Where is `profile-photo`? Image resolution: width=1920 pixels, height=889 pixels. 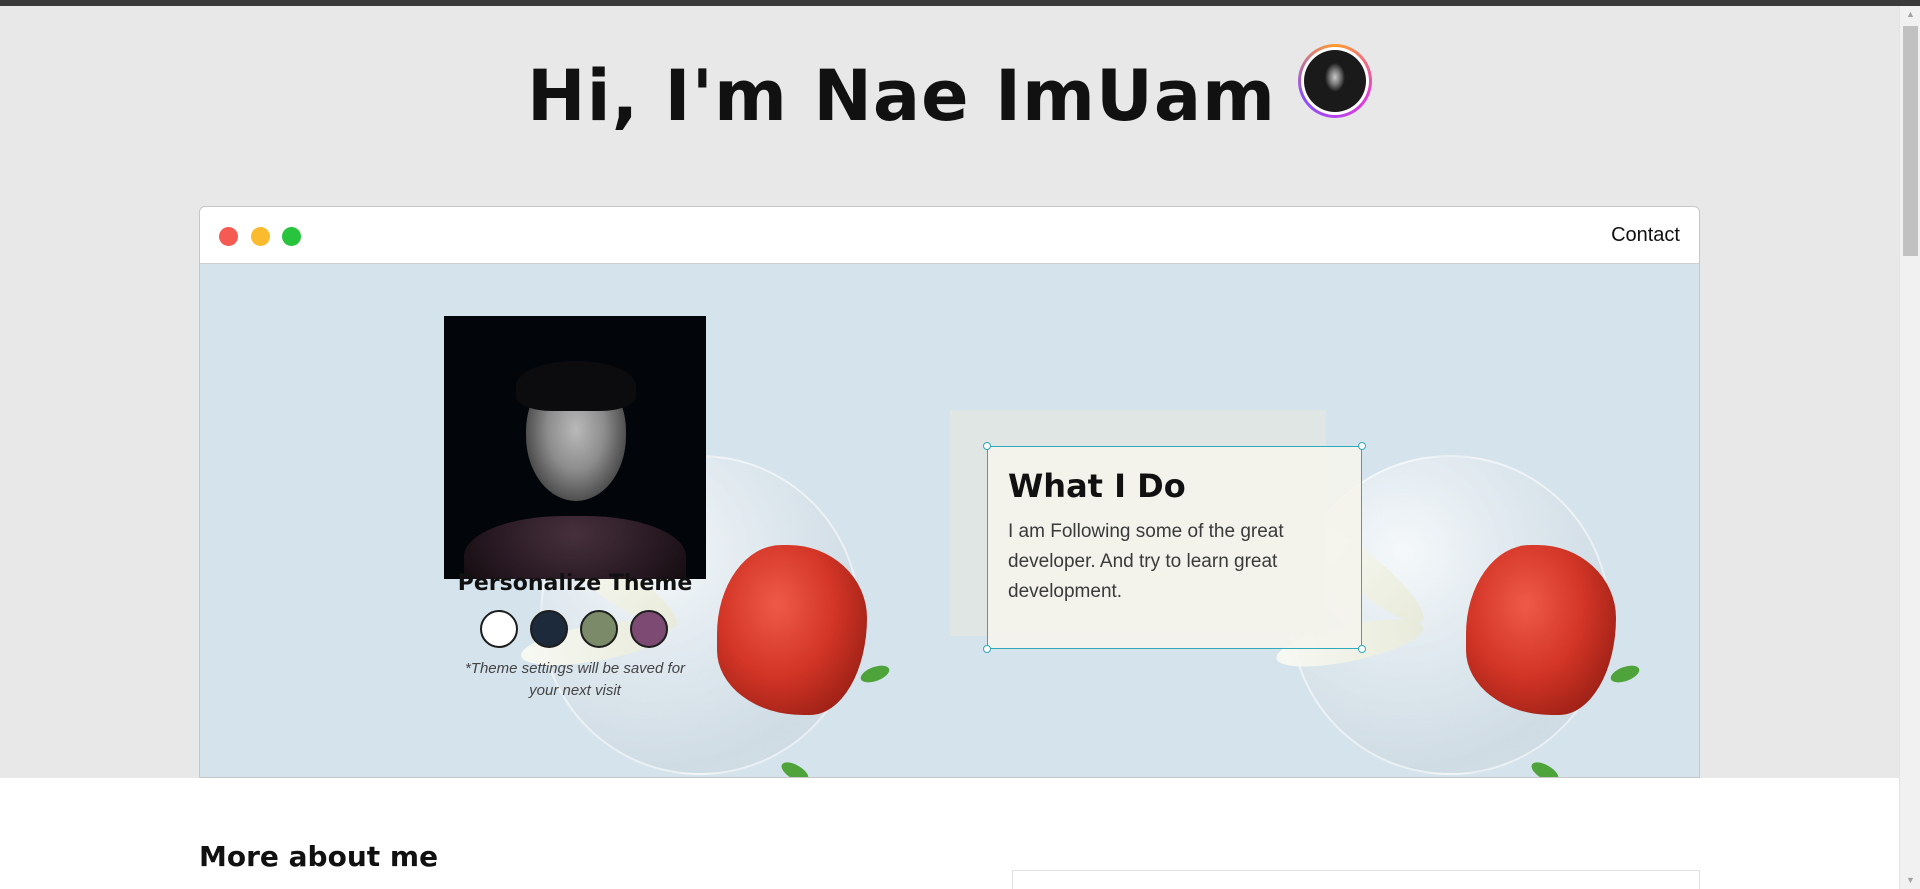 profile-photo is located at coordinates (575, 447).